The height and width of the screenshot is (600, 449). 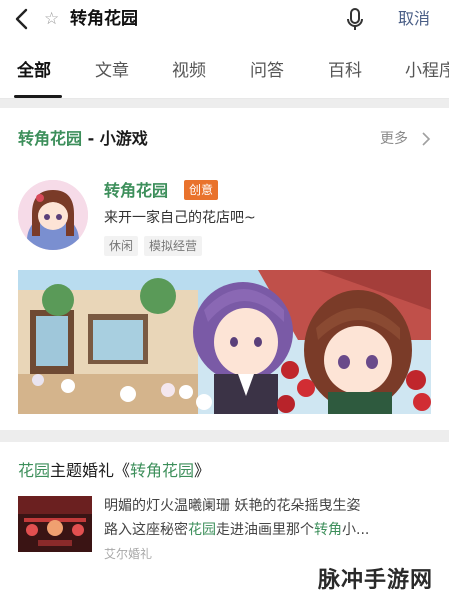 What do you see at coordinates (55, 524) in the screenshot?
I see `article-thumbnail` at bounding box center [55, 524].